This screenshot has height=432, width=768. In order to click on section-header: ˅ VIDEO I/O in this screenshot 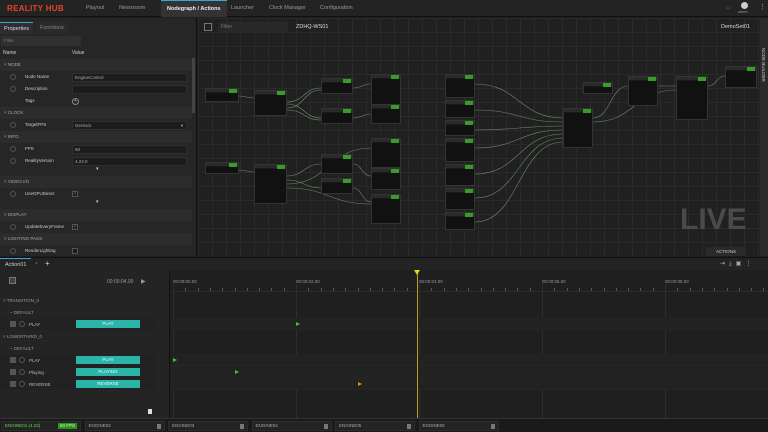, I will do `click(96, 182)`.